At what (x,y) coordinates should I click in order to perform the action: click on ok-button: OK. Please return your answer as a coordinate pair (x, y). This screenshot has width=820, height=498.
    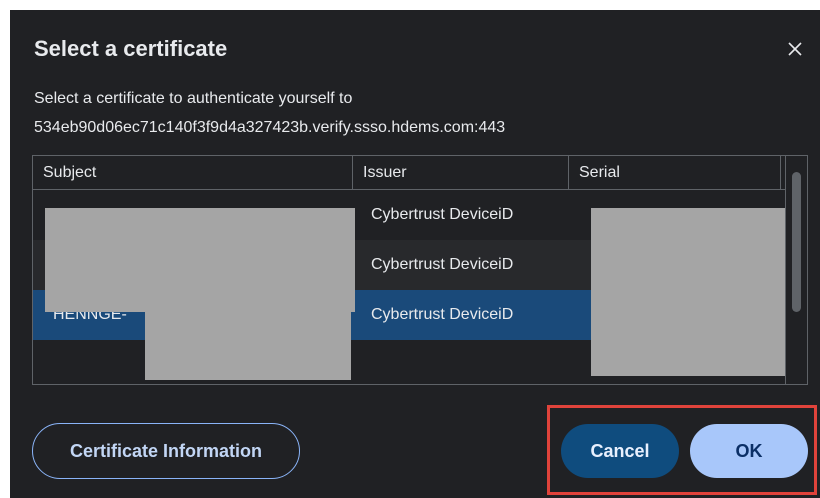
    Looking at the image, I should click on (749, 451).